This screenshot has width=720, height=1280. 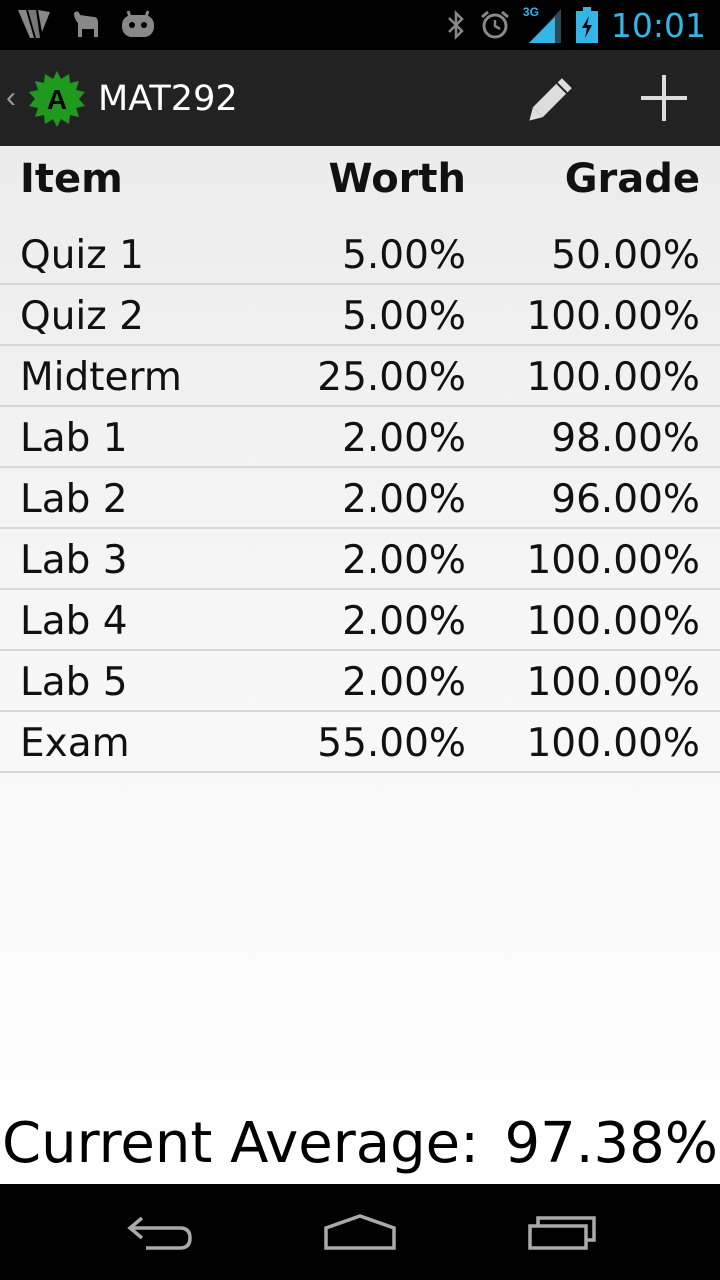 What do you see at coordinates (138, 23) in the screenshot?
I see `notification-android-icon` at bounding box center [138, 23].